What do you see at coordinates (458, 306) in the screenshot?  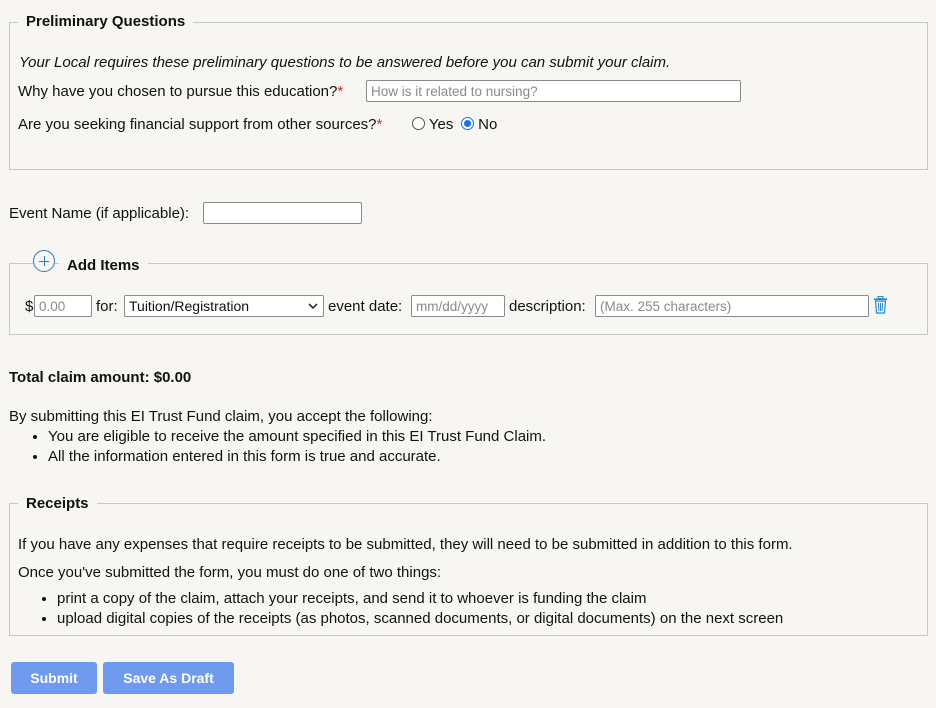 I see `event-date-input` at bounding box center [458, 306].